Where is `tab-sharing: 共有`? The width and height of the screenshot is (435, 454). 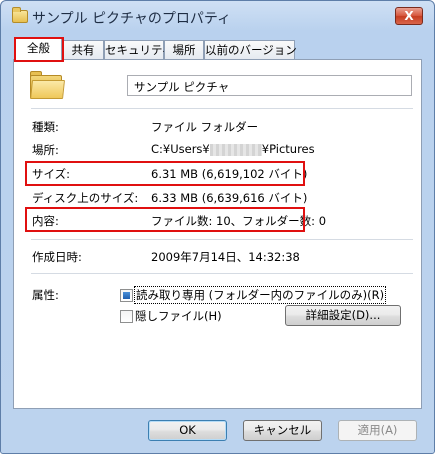 tab-sharing: 共有 is located at coordinates (83, 50).